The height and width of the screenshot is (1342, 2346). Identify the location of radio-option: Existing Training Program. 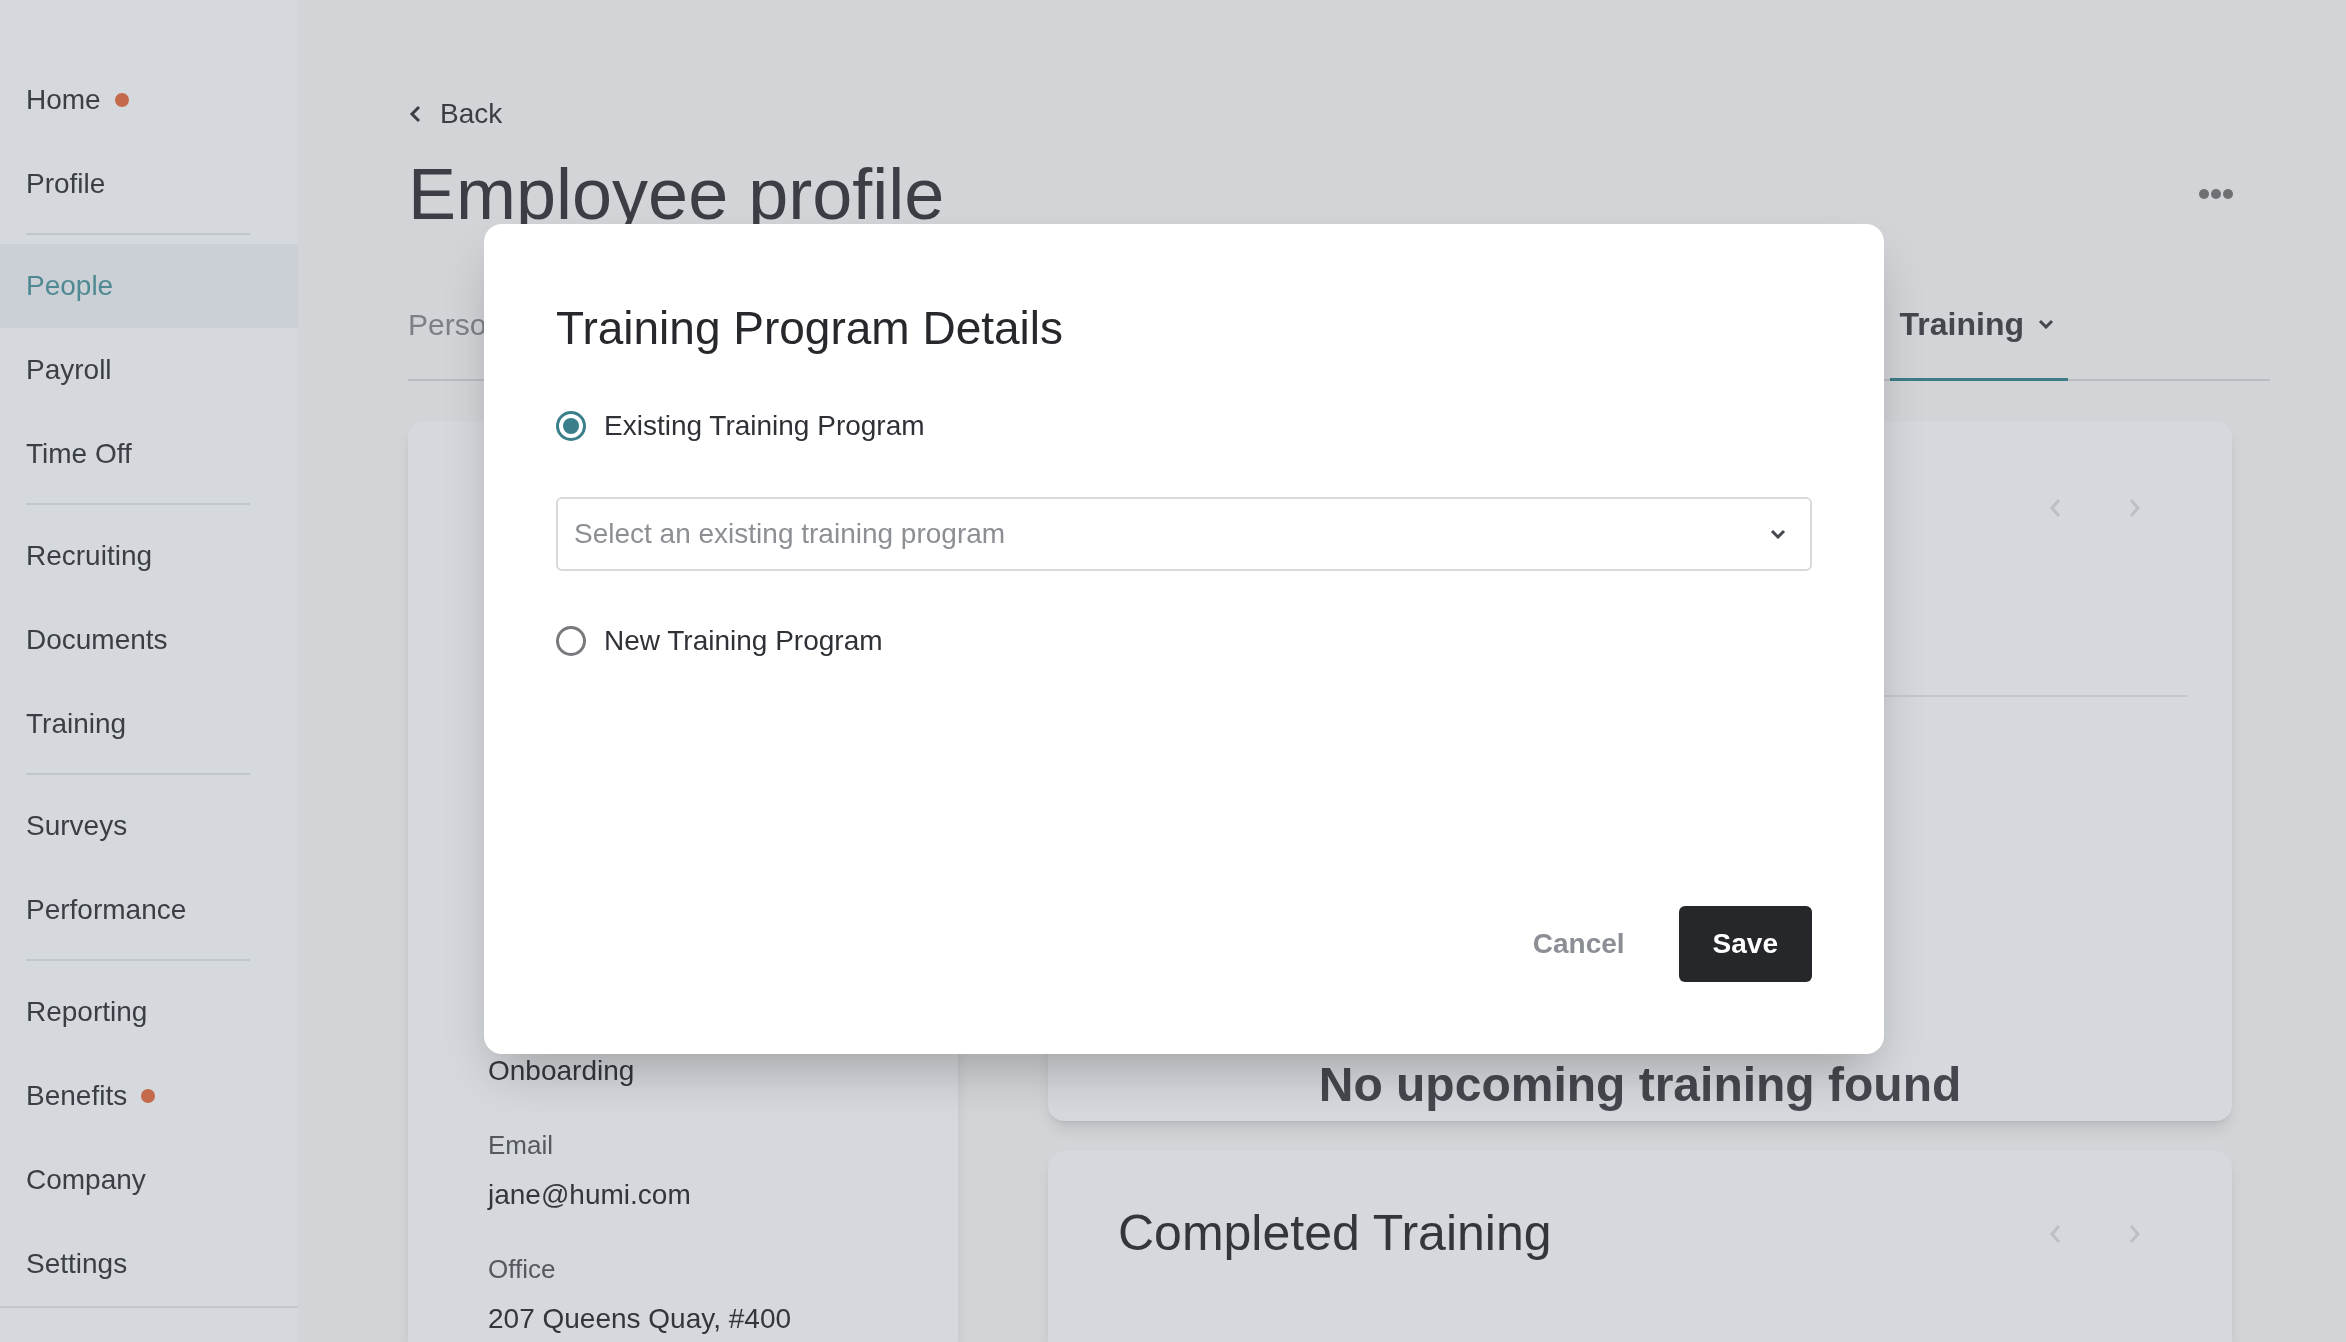
(1184, 426).